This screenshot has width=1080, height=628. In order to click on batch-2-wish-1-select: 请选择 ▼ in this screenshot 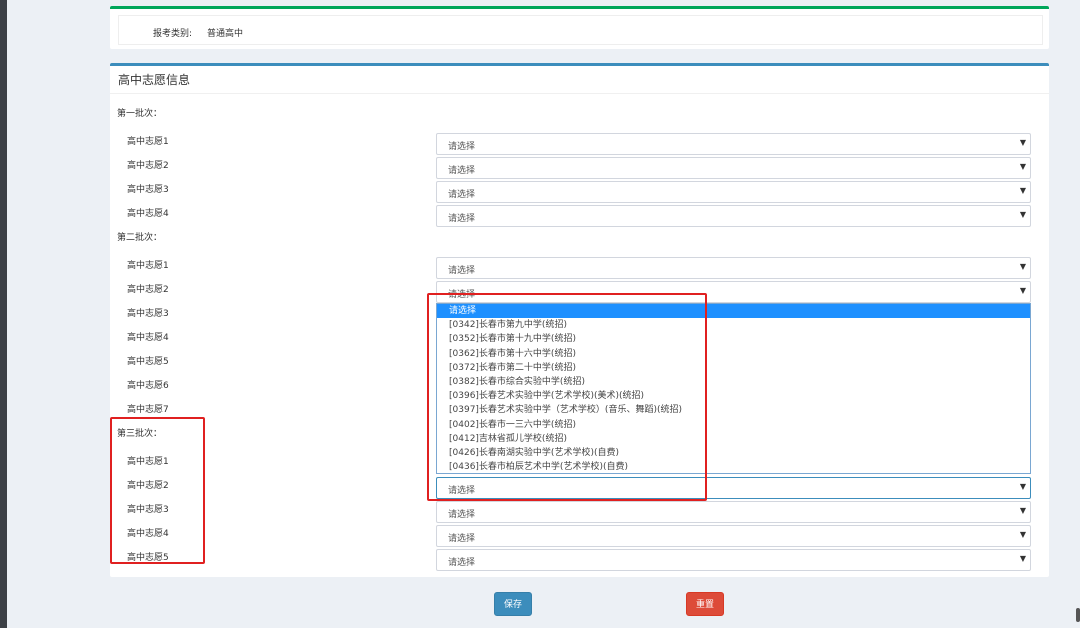, I will do `click(733, 268)`.